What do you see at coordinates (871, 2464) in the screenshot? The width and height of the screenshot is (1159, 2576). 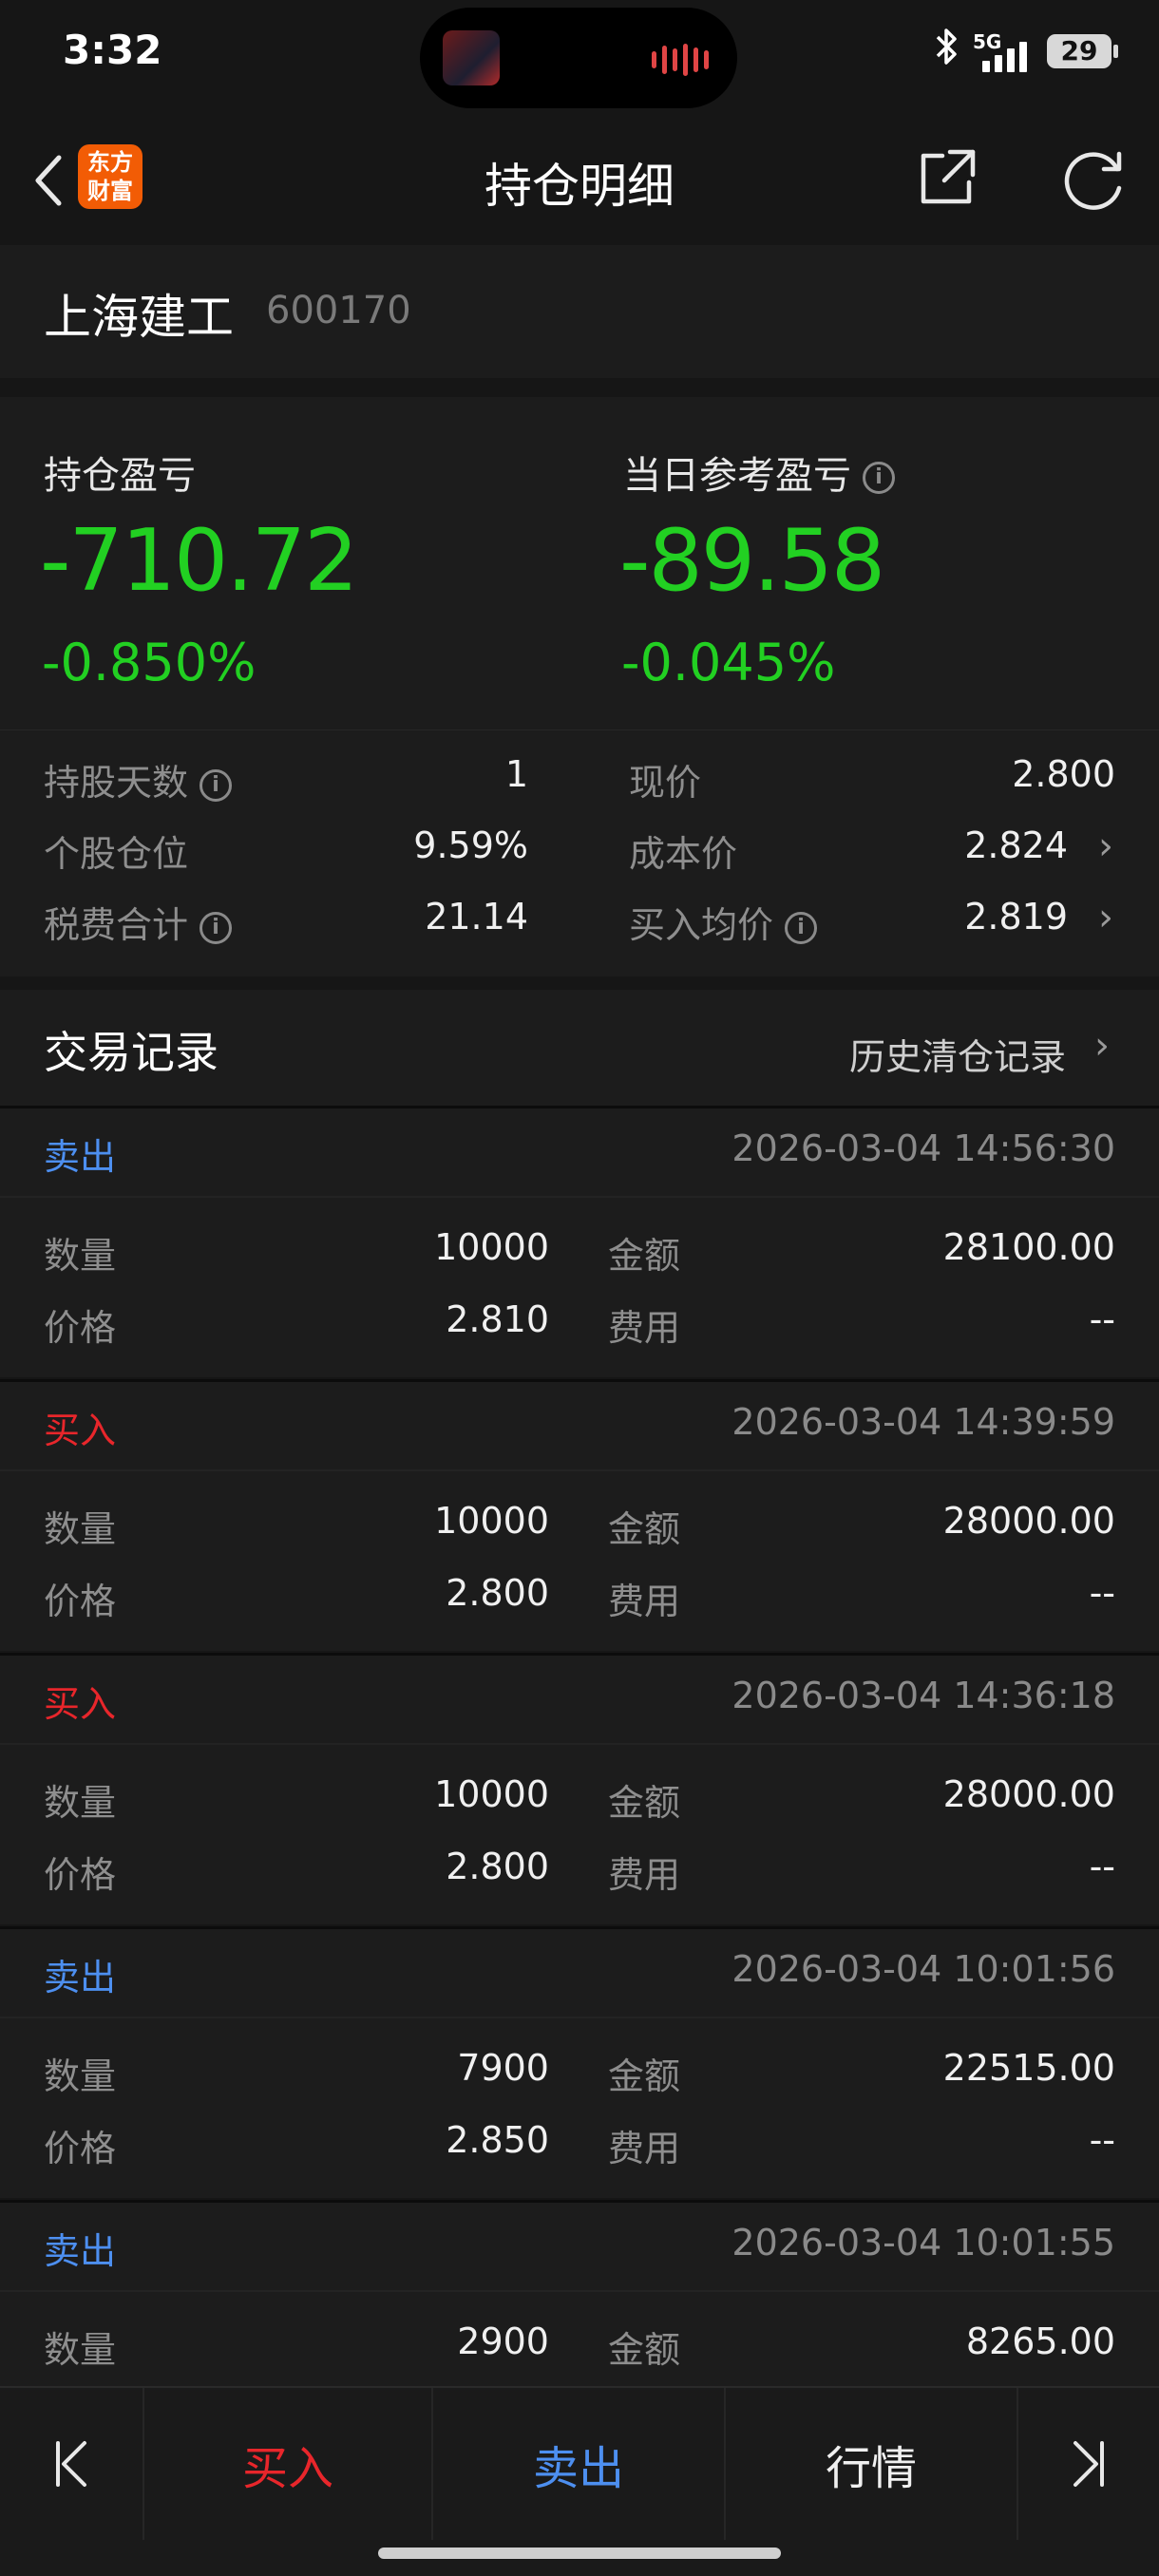 I see `quote-button: 行情` at bounding box center [871, 2464].